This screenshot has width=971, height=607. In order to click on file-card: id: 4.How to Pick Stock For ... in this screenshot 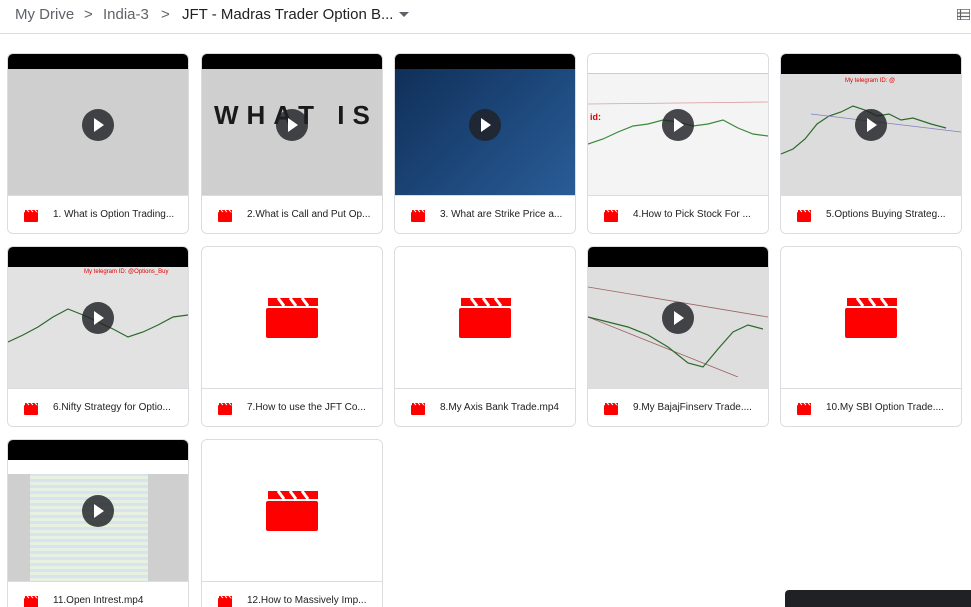, I will do `click(678, 143)`.